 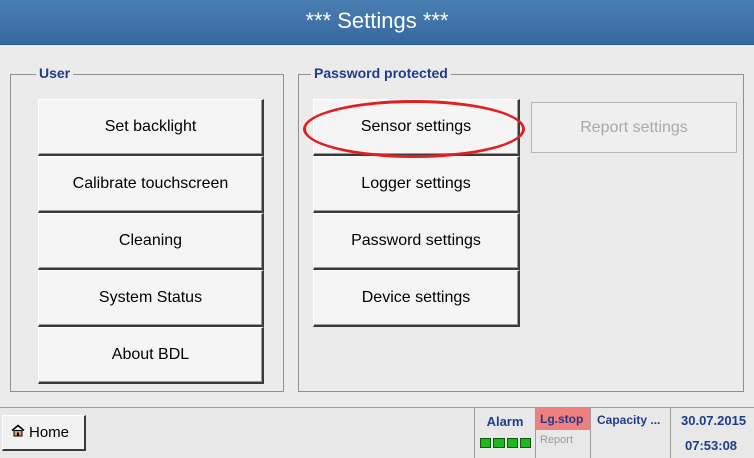 I want to click on alarm-indicator: Alarm, so click(x=504, y=433).